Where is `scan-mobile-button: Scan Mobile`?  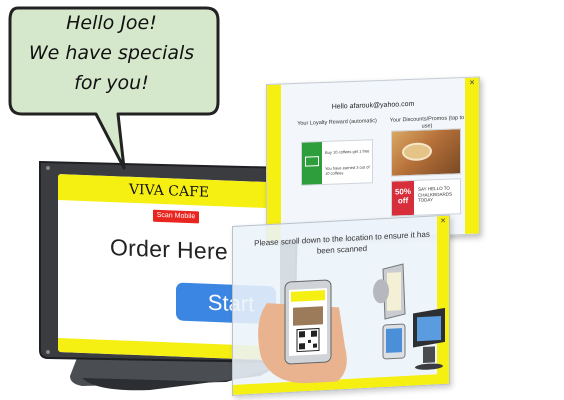
scan-mobile-button: Scan Mobile is located at coordinates (176, 216).